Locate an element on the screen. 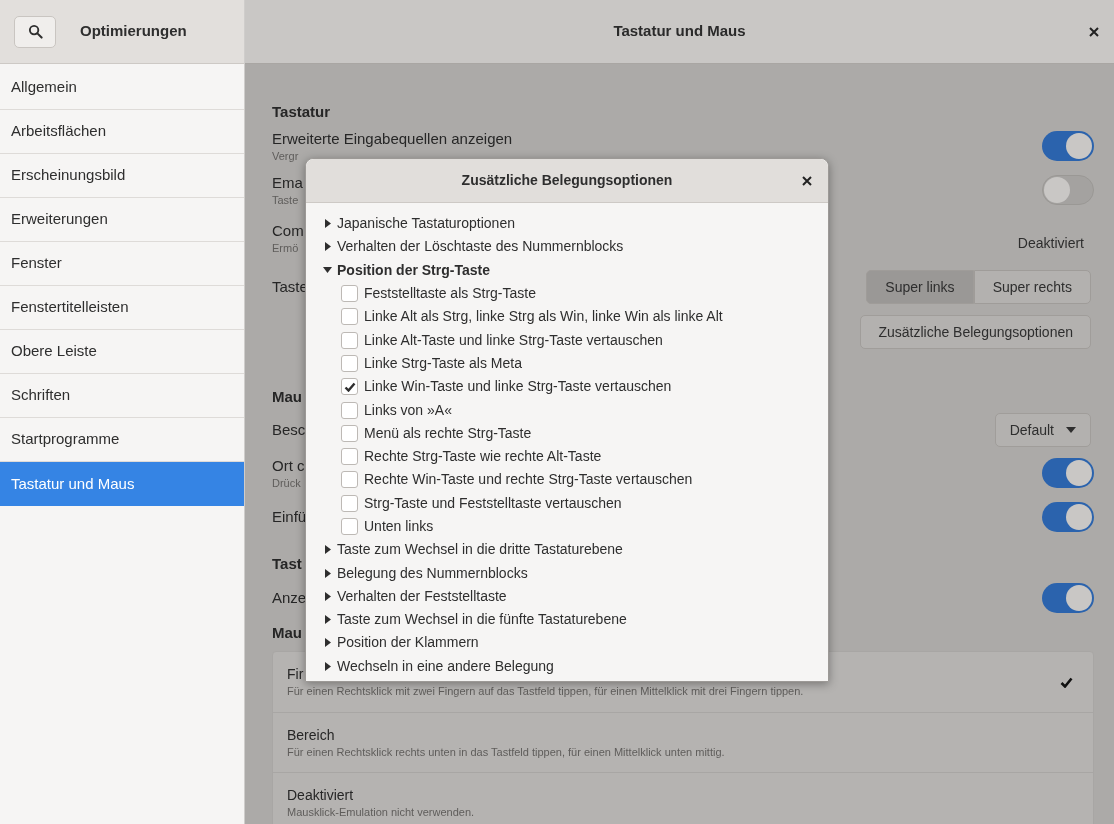 This screenshot has height=824, width=1114. search-icon is located at coordinates (35, 31).